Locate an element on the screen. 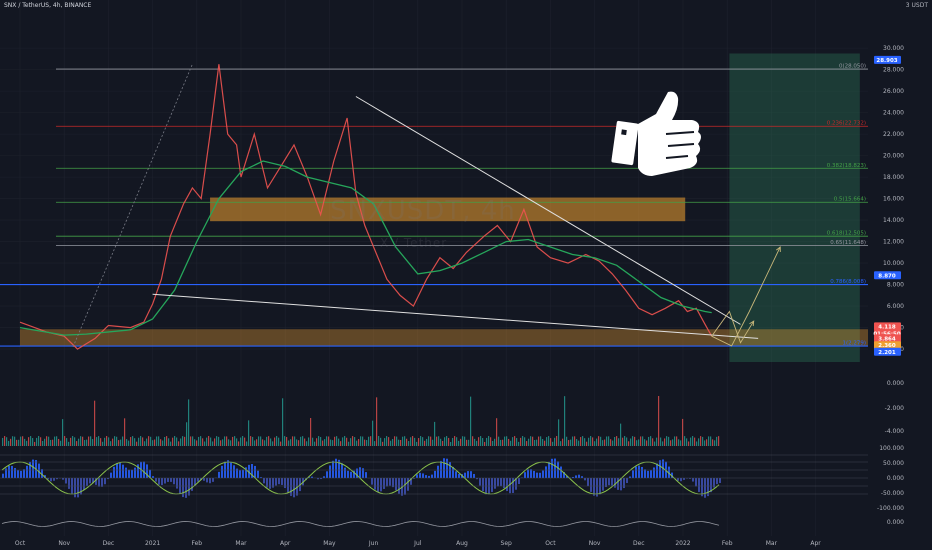 The image size is (932, 550). fib-label: 0.65(11.648) is located at coordinates (848, 243).